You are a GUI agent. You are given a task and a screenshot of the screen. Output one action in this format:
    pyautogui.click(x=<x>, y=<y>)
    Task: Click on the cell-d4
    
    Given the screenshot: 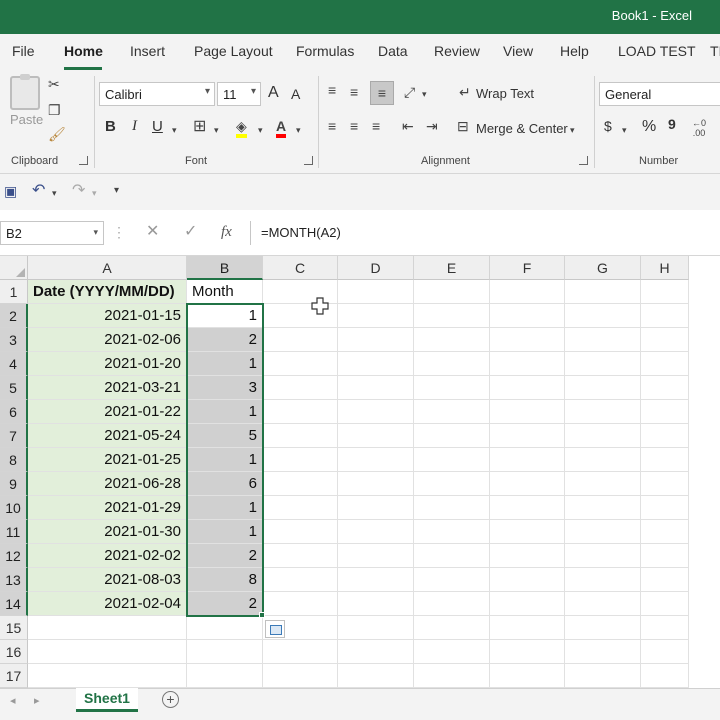 What is the action you would take?
    pyautogui.click(x=376, y=364)
    